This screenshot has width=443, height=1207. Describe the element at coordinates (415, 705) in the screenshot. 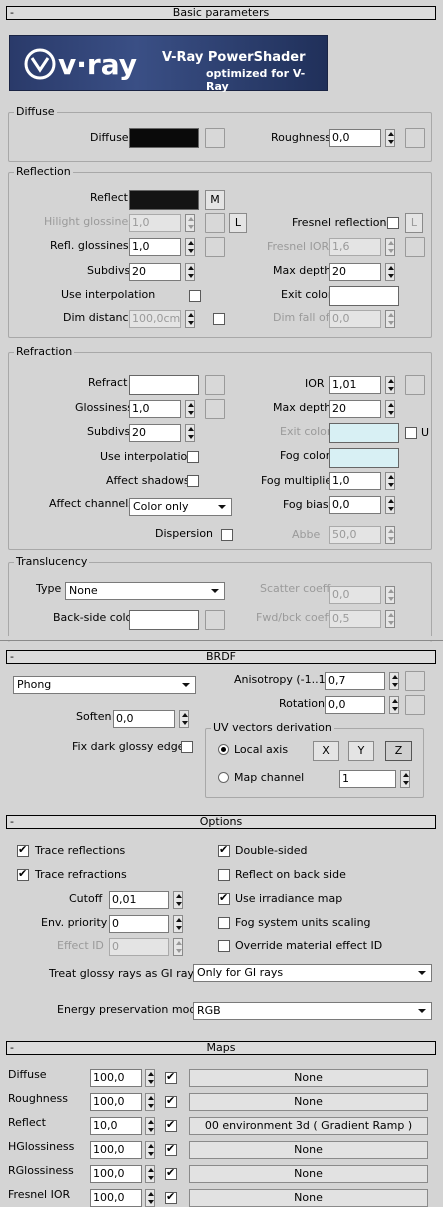

I see `rotation-map-button` at that location.